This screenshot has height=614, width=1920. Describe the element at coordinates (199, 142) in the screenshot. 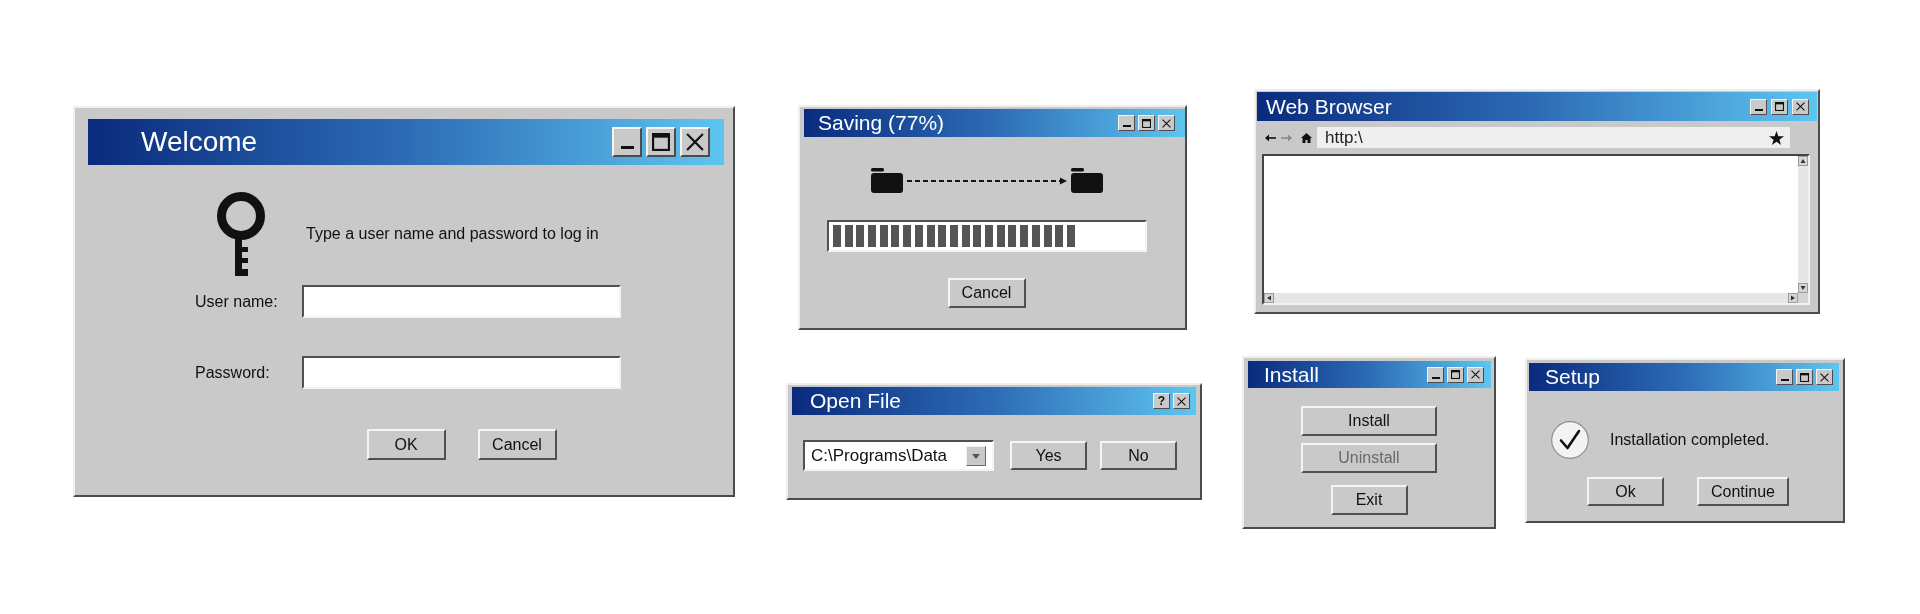

I see `window-title: Welcome` at that location.